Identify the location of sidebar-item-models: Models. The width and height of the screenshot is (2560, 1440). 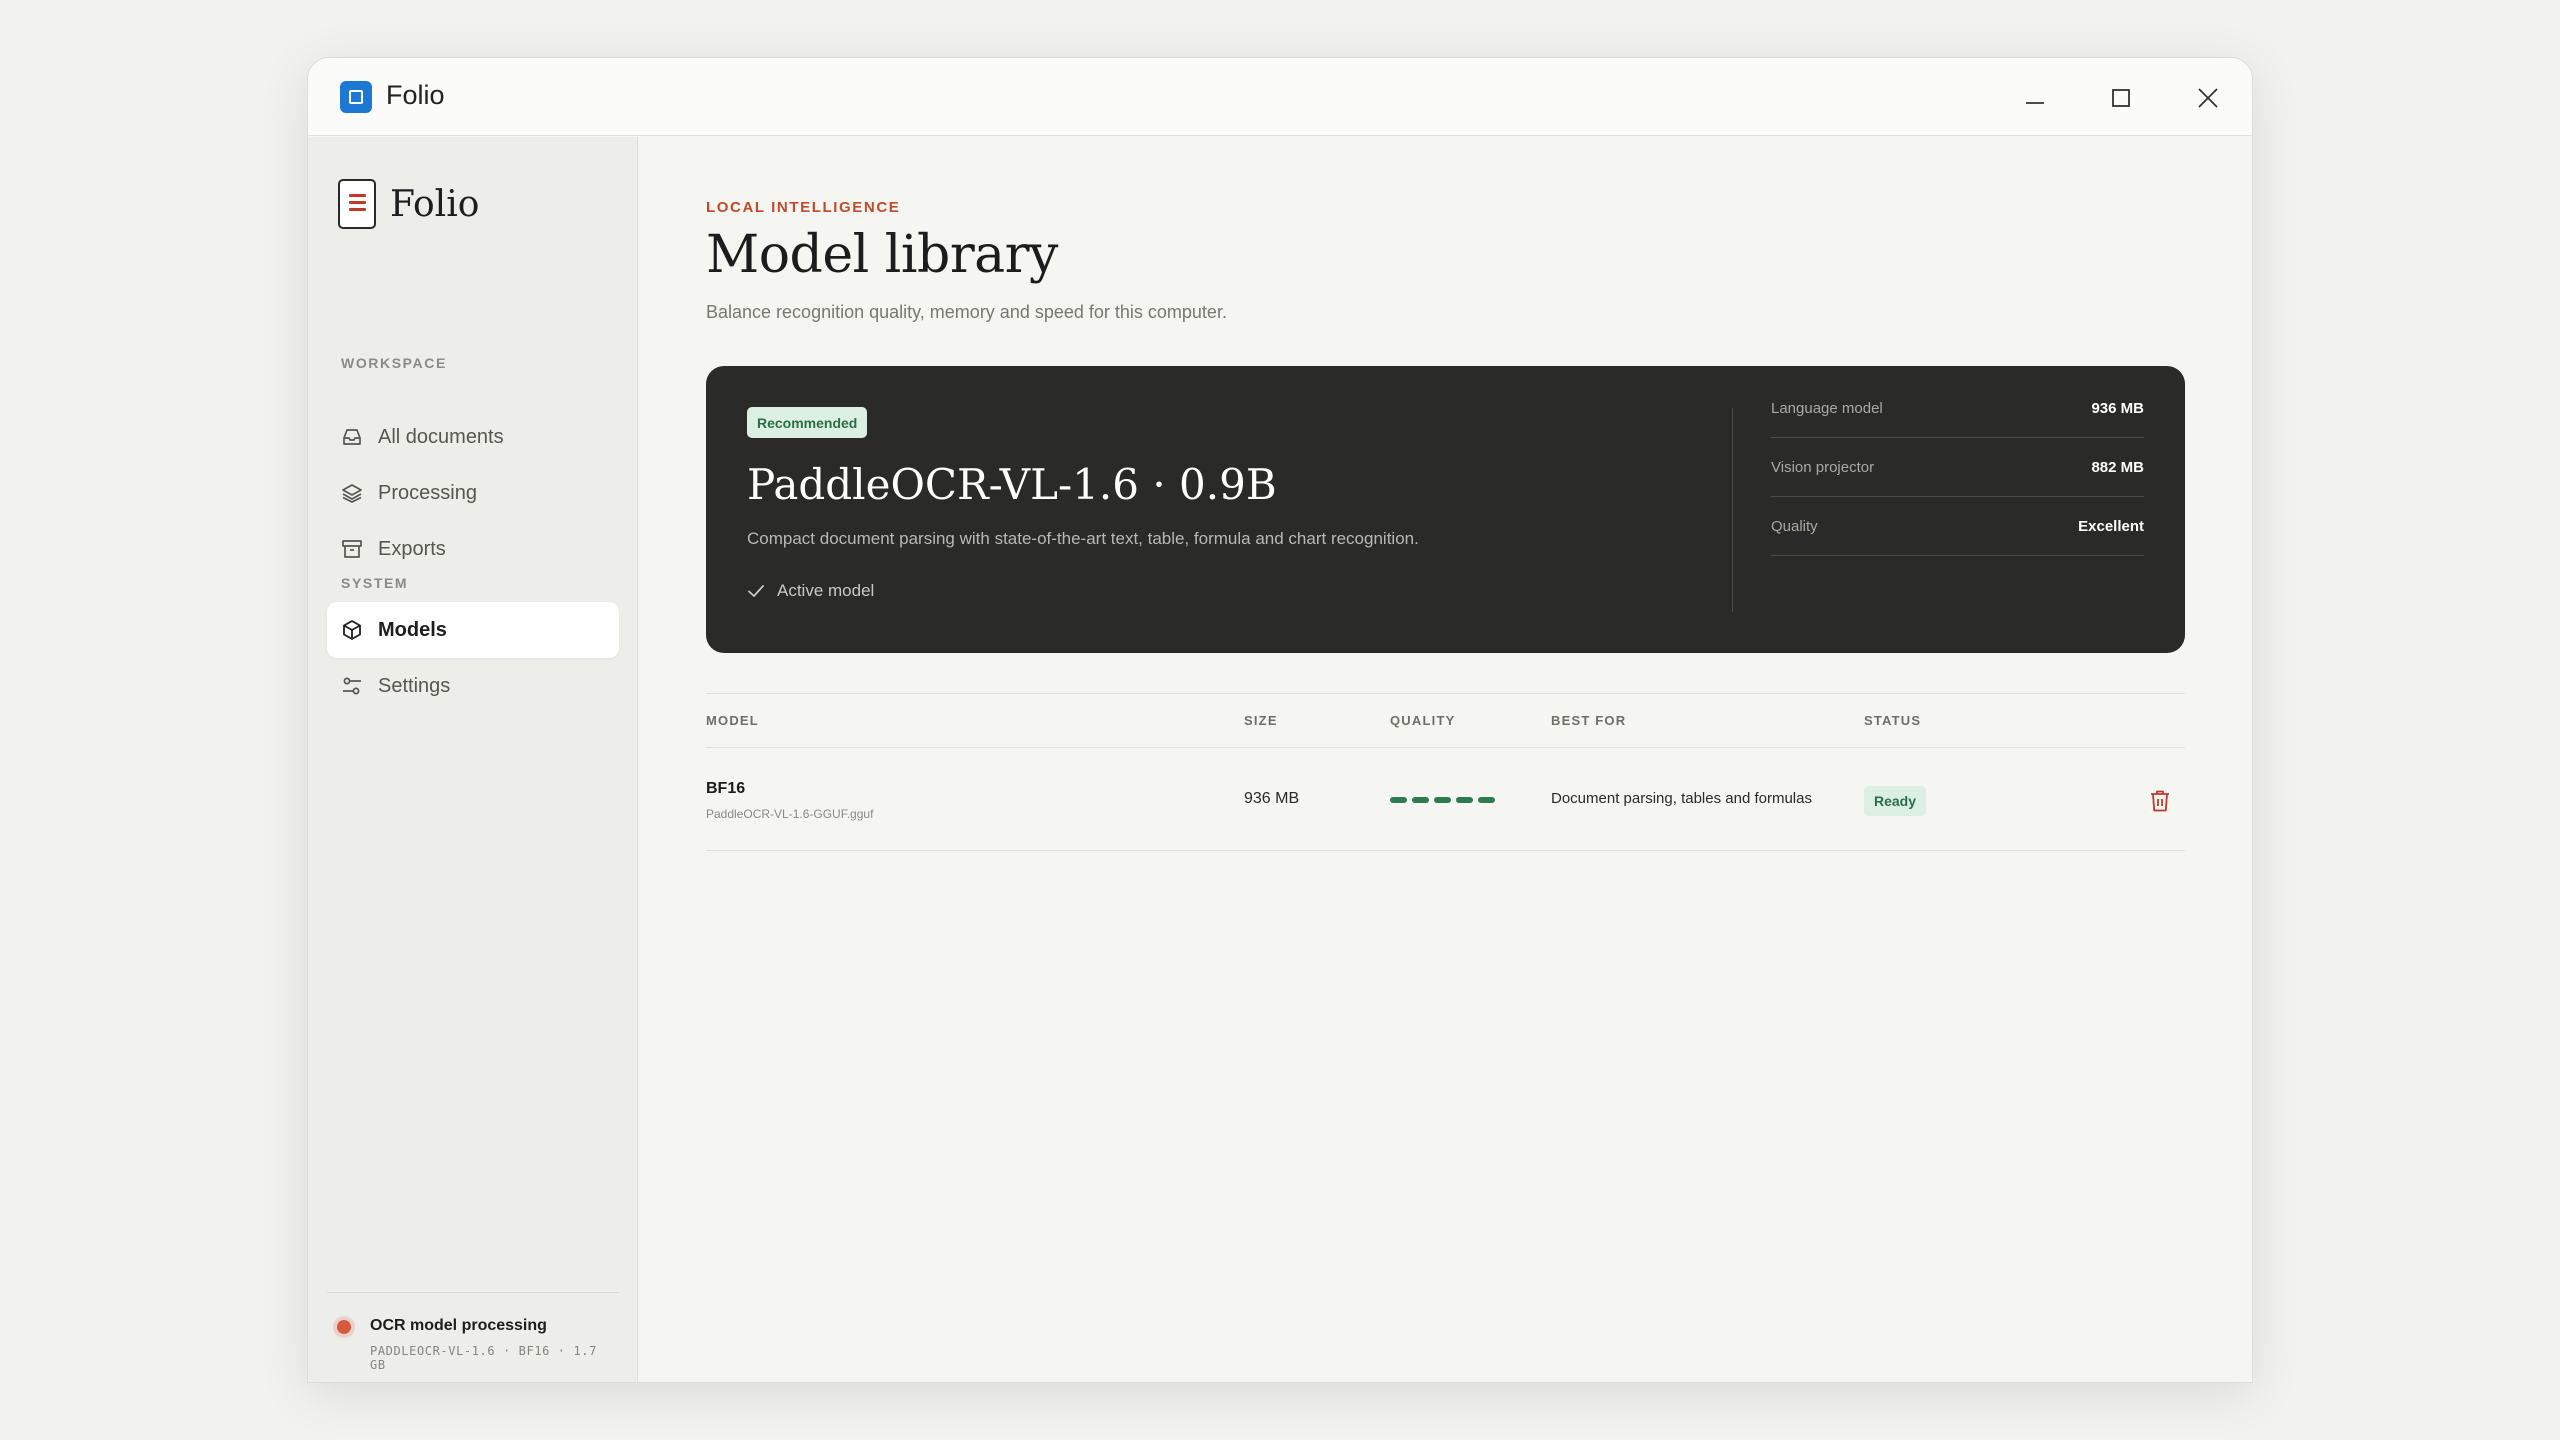
(473, 630).